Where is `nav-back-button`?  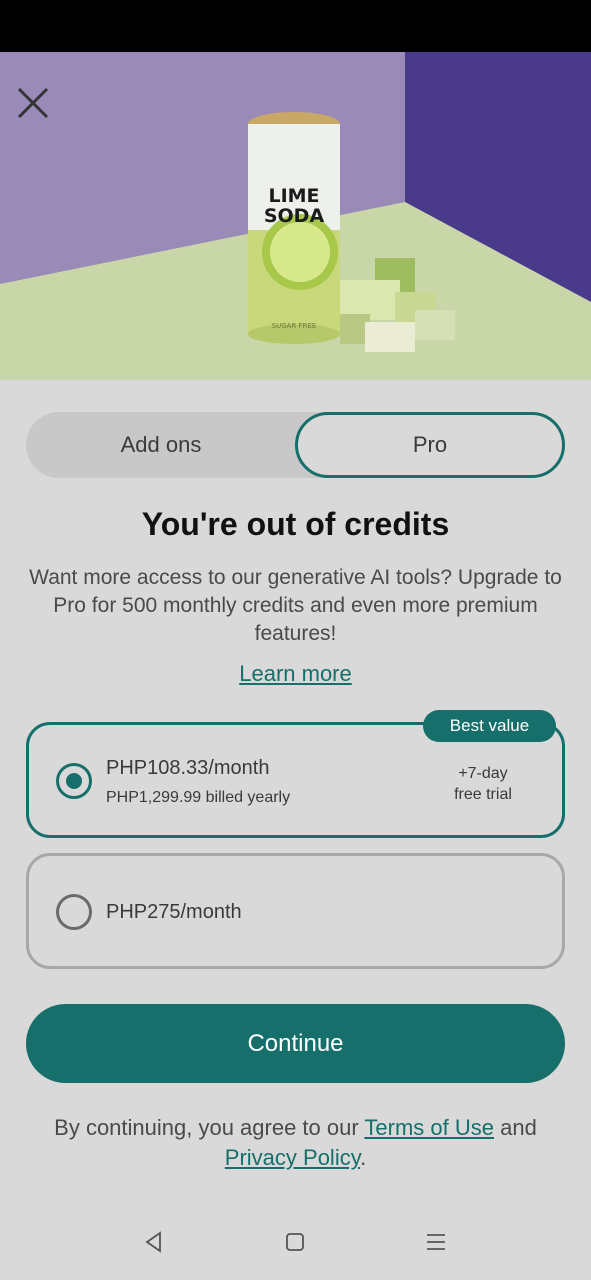 nav-back-button is located at coordinates (154, 1244).